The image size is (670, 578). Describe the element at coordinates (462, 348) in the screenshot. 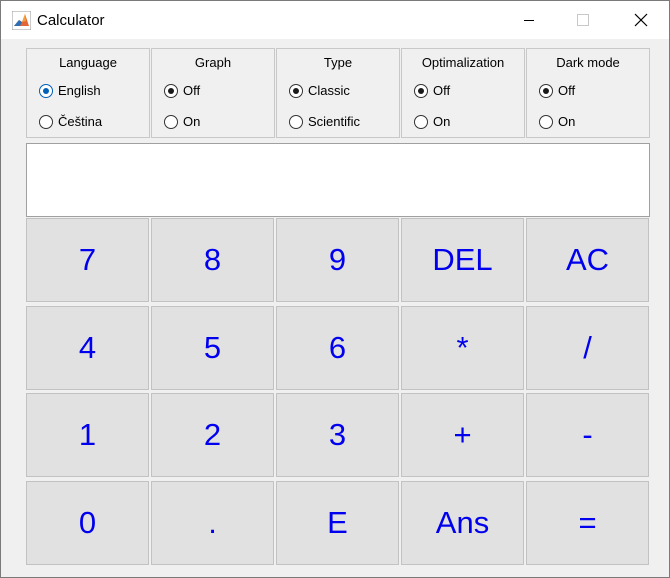

I see `multiply-button: *` at that location.